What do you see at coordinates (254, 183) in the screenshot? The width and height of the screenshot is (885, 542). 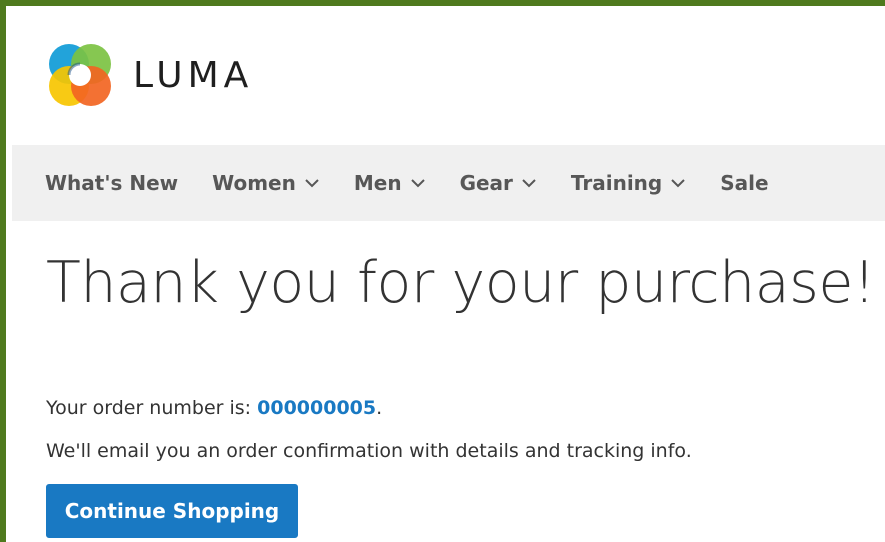 I see `nav-label: Women` at bounding box center [254, 183].